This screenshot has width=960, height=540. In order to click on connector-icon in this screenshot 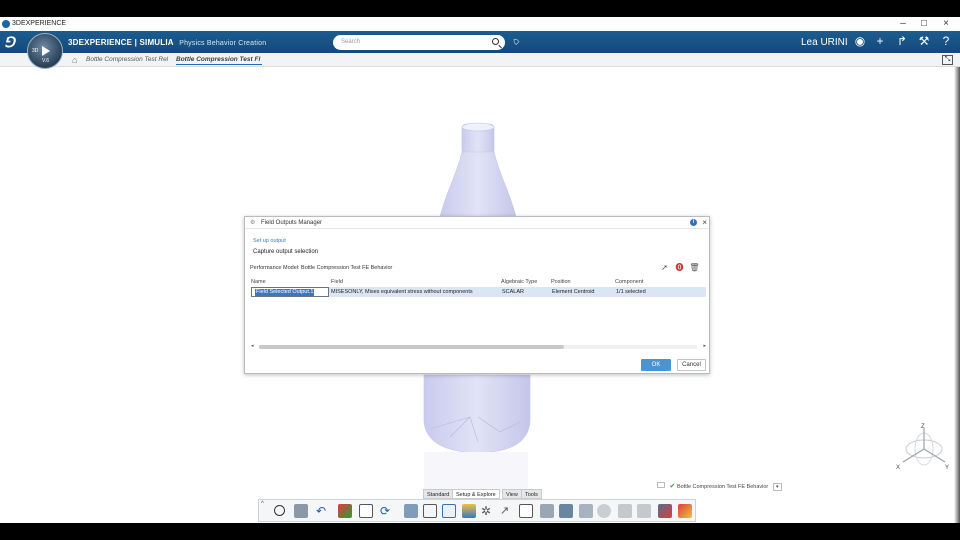, I will do `click(547, 511)`.